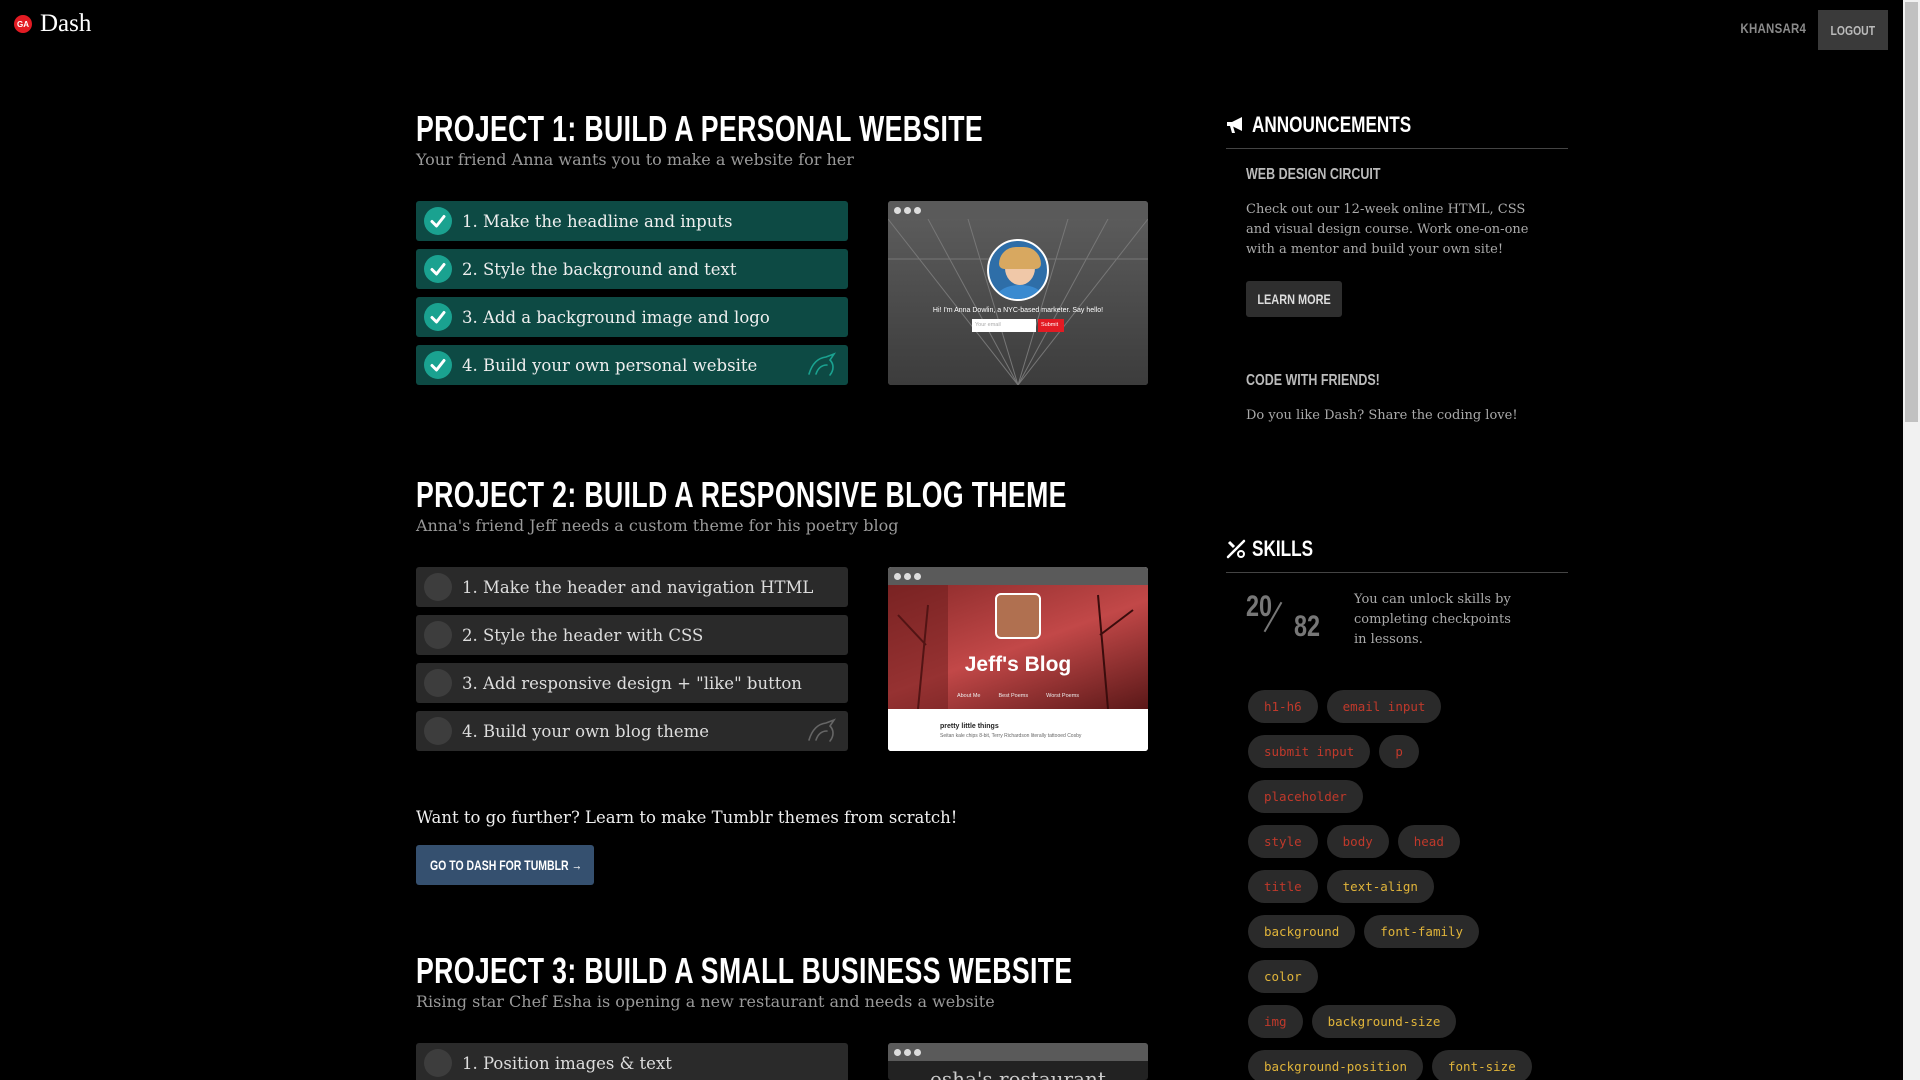  I want to click on announcement-title: CODE WITH FRIENDS!, so click(1313, 380).